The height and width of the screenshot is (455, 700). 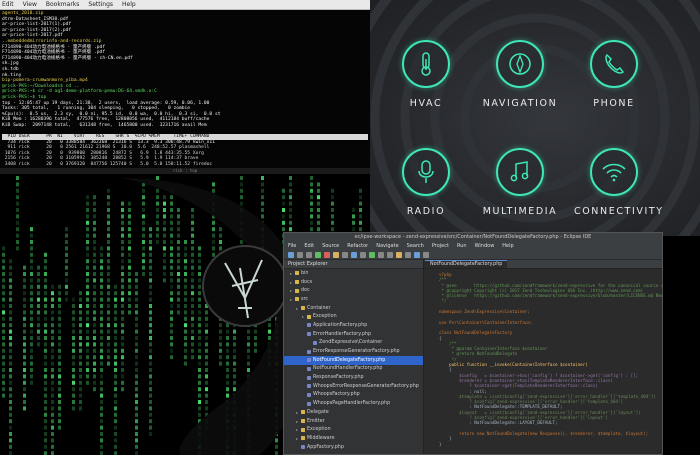 What do you see at coordinates (30, 4) in the screenshot?
I see `menu-item-view: View` at bounding box center [30, 4].